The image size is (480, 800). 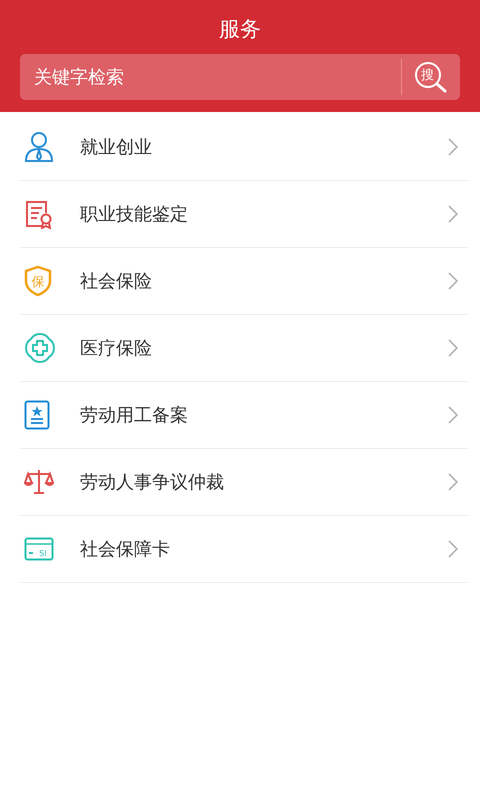 What do you see at coordinates (244, 214) in the screenshot?
I see `service-item: 职业技能鉴定` at bounding box center [244, 214].